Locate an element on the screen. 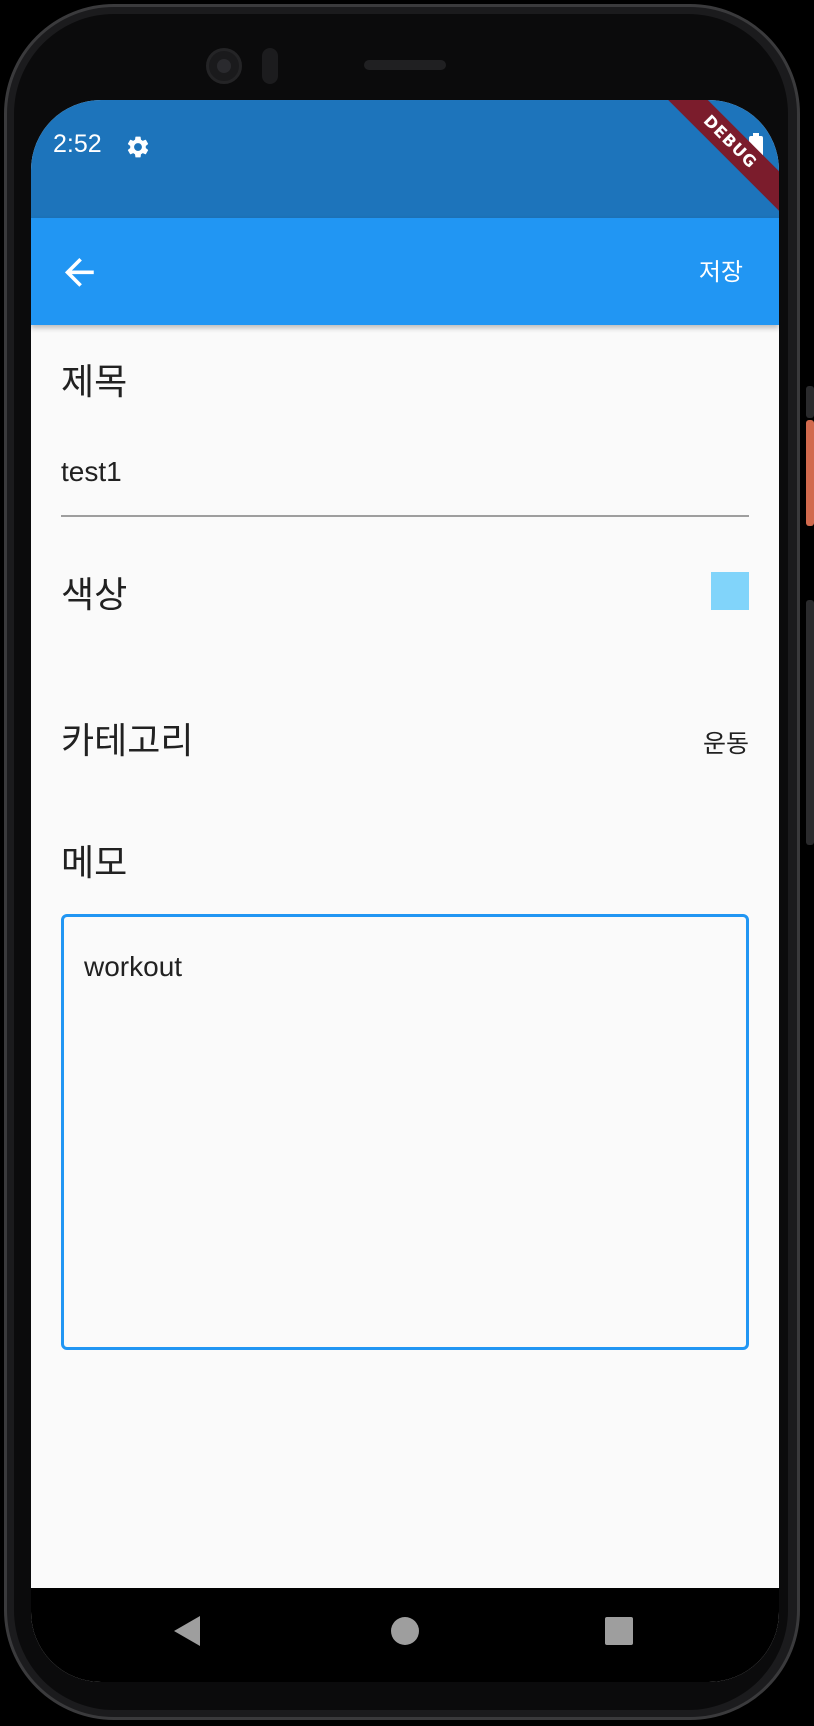  volume-button is located at coordinates (810, 722).